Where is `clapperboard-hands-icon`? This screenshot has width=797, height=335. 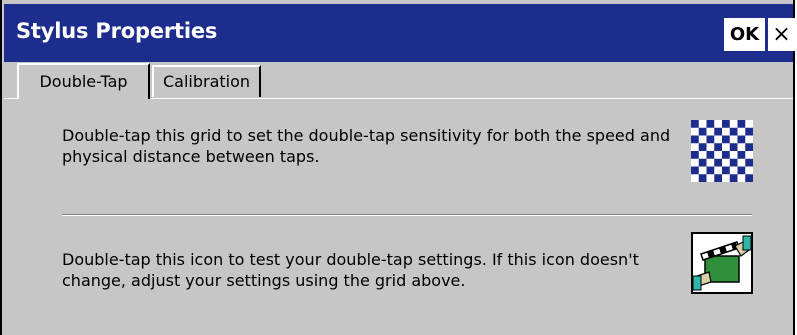
clapperboard-hands-icon is located at coordinates (722, 263).